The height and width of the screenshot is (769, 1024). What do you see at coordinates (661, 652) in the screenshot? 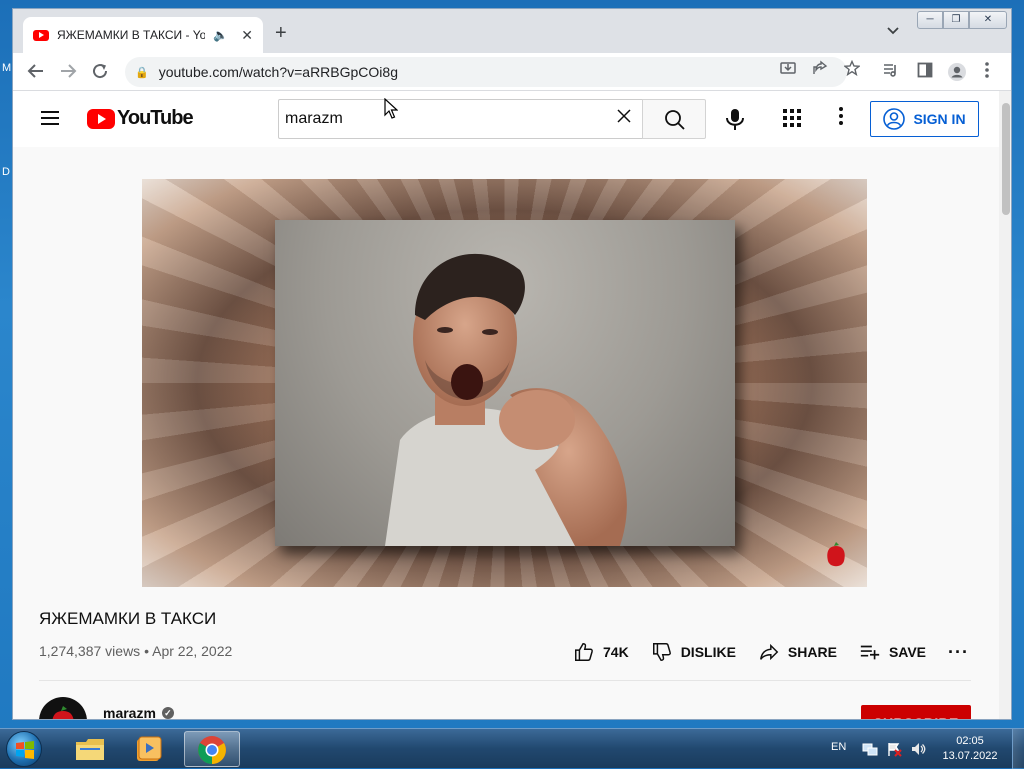
I see `thumbs-down-icon` at bounding box center [661, 652].